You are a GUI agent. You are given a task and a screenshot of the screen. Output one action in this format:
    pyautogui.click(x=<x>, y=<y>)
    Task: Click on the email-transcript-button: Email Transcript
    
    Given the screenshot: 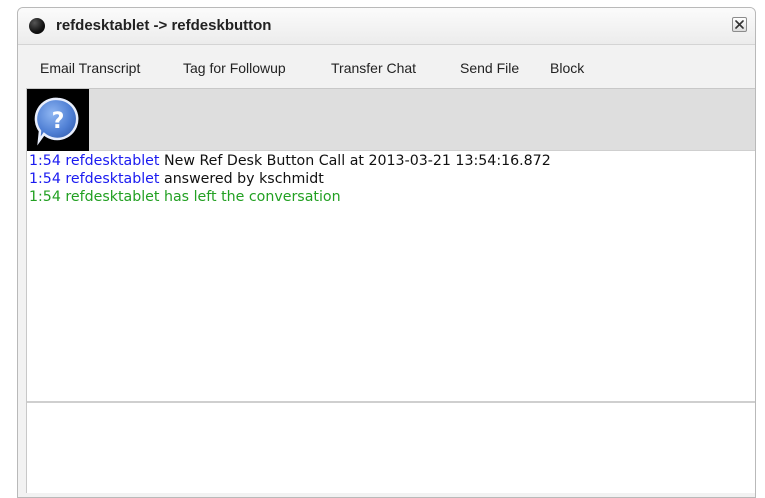 What is the action you would take?
    pyautogui.click(x=90, y=68)
    